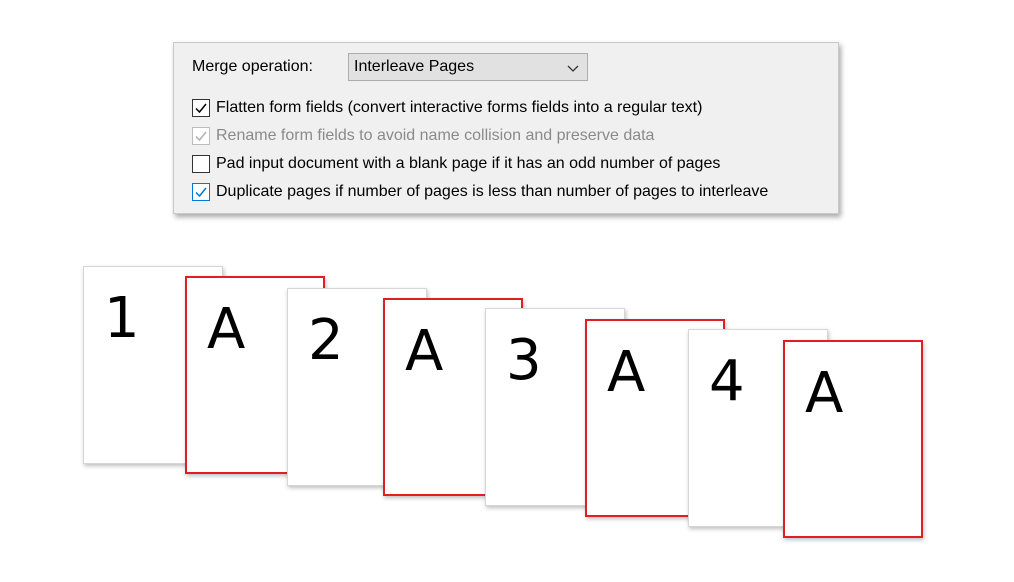 This screenshot has height=582, width=1014. Describe the element at coordinates (201, 164) in the screenshot. I see `pad-input-document-checkbox` at that location.